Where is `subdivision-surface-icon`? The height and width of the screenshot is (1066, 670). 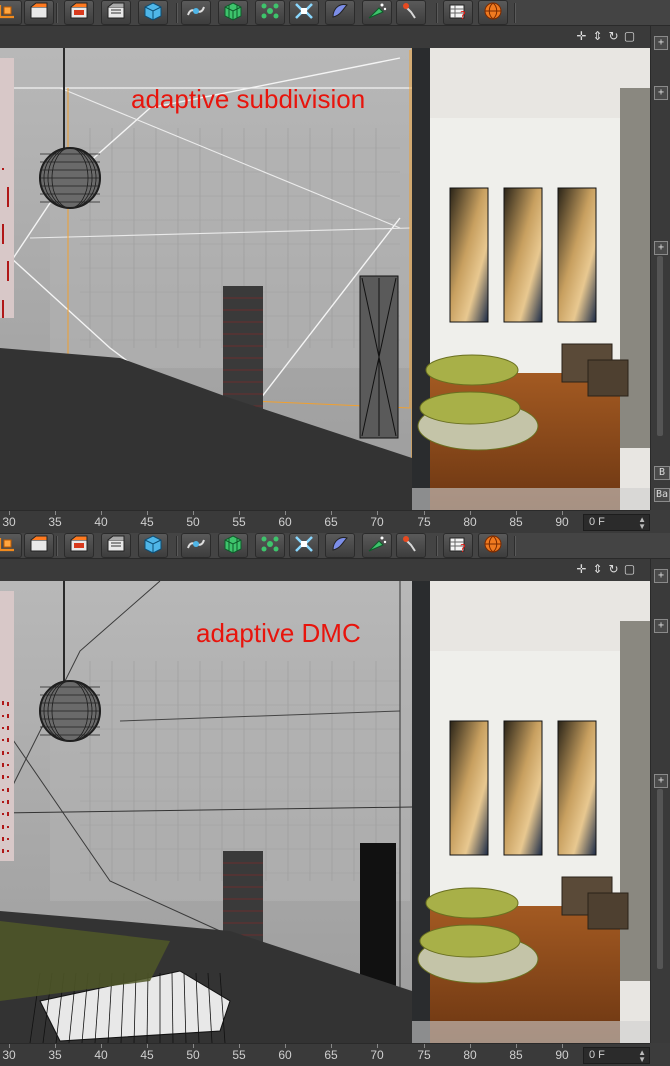 subdivision-surface-icon is located at coordinates (233, 13).